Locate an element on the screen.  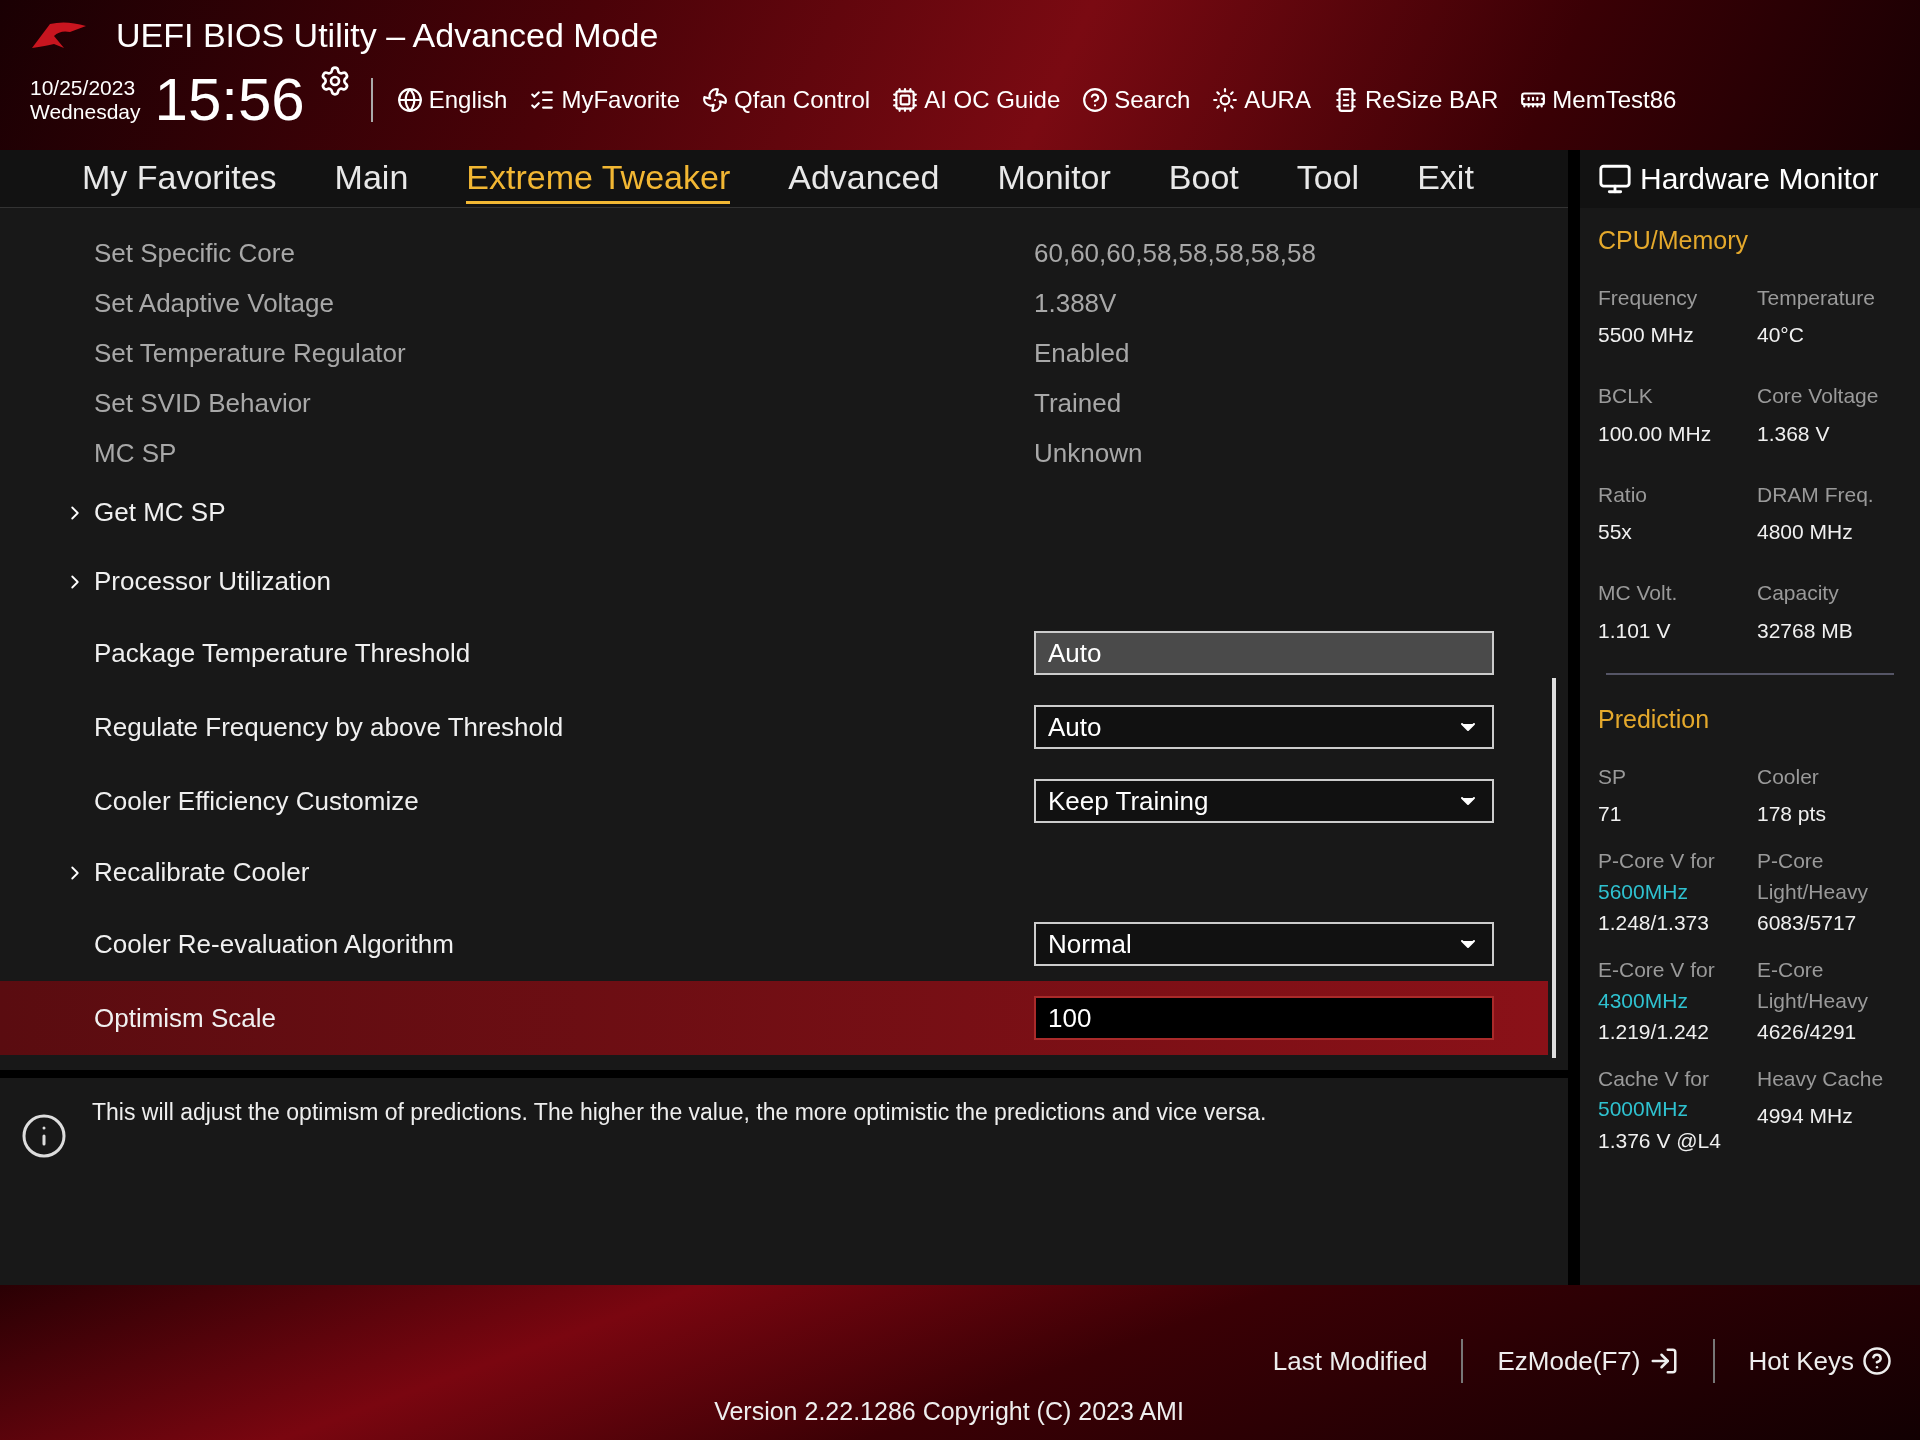
chip-icon is located at coordinates (905, 99).